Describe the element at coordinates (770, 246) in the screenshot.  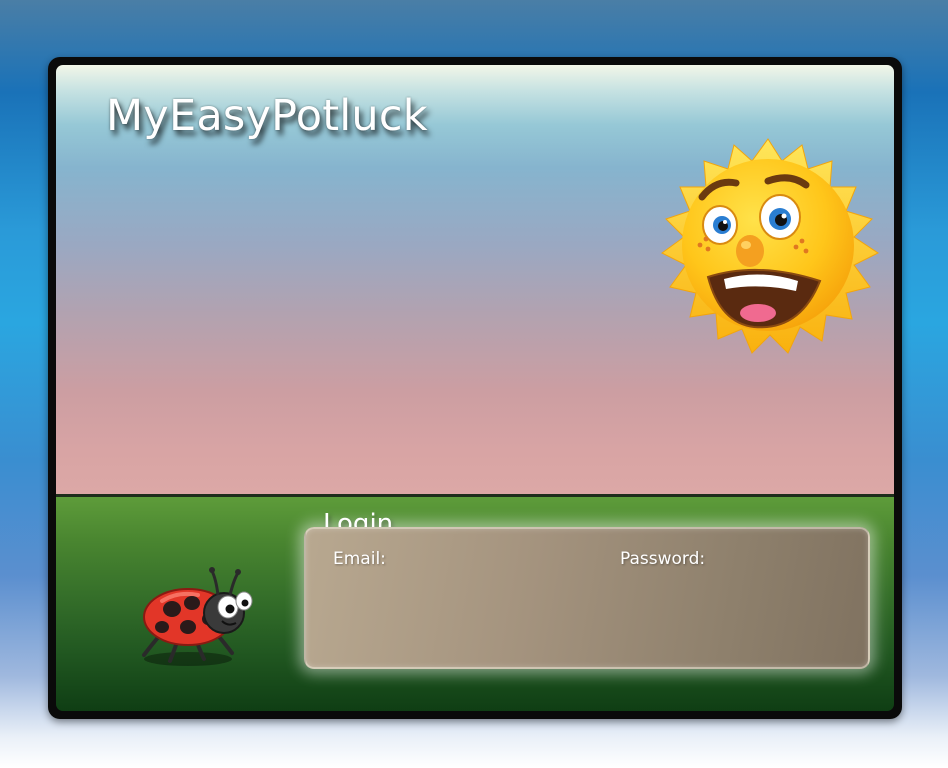
I see `smiling-sun-icon` at that location.